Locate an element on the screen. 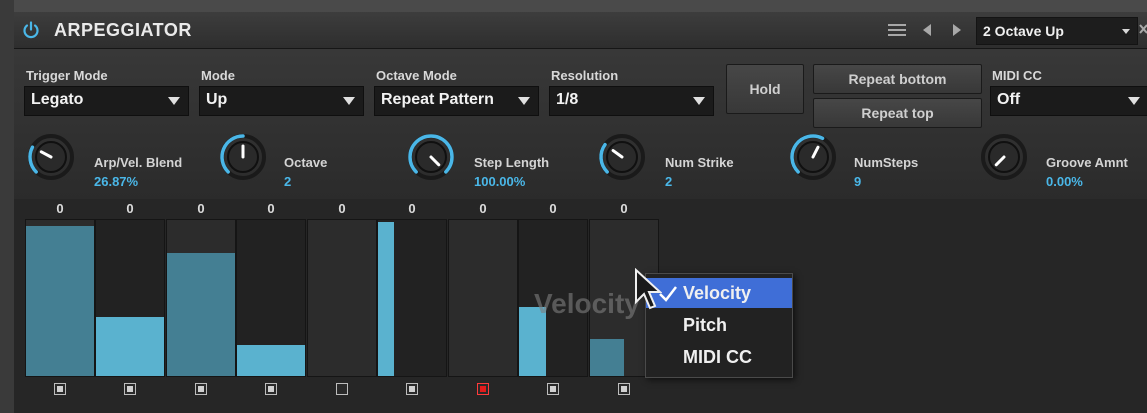 This screenshot has width=1147, height=413. octave-mode-dropdown: Repeat Pattern is located at coordinates (456, 101).